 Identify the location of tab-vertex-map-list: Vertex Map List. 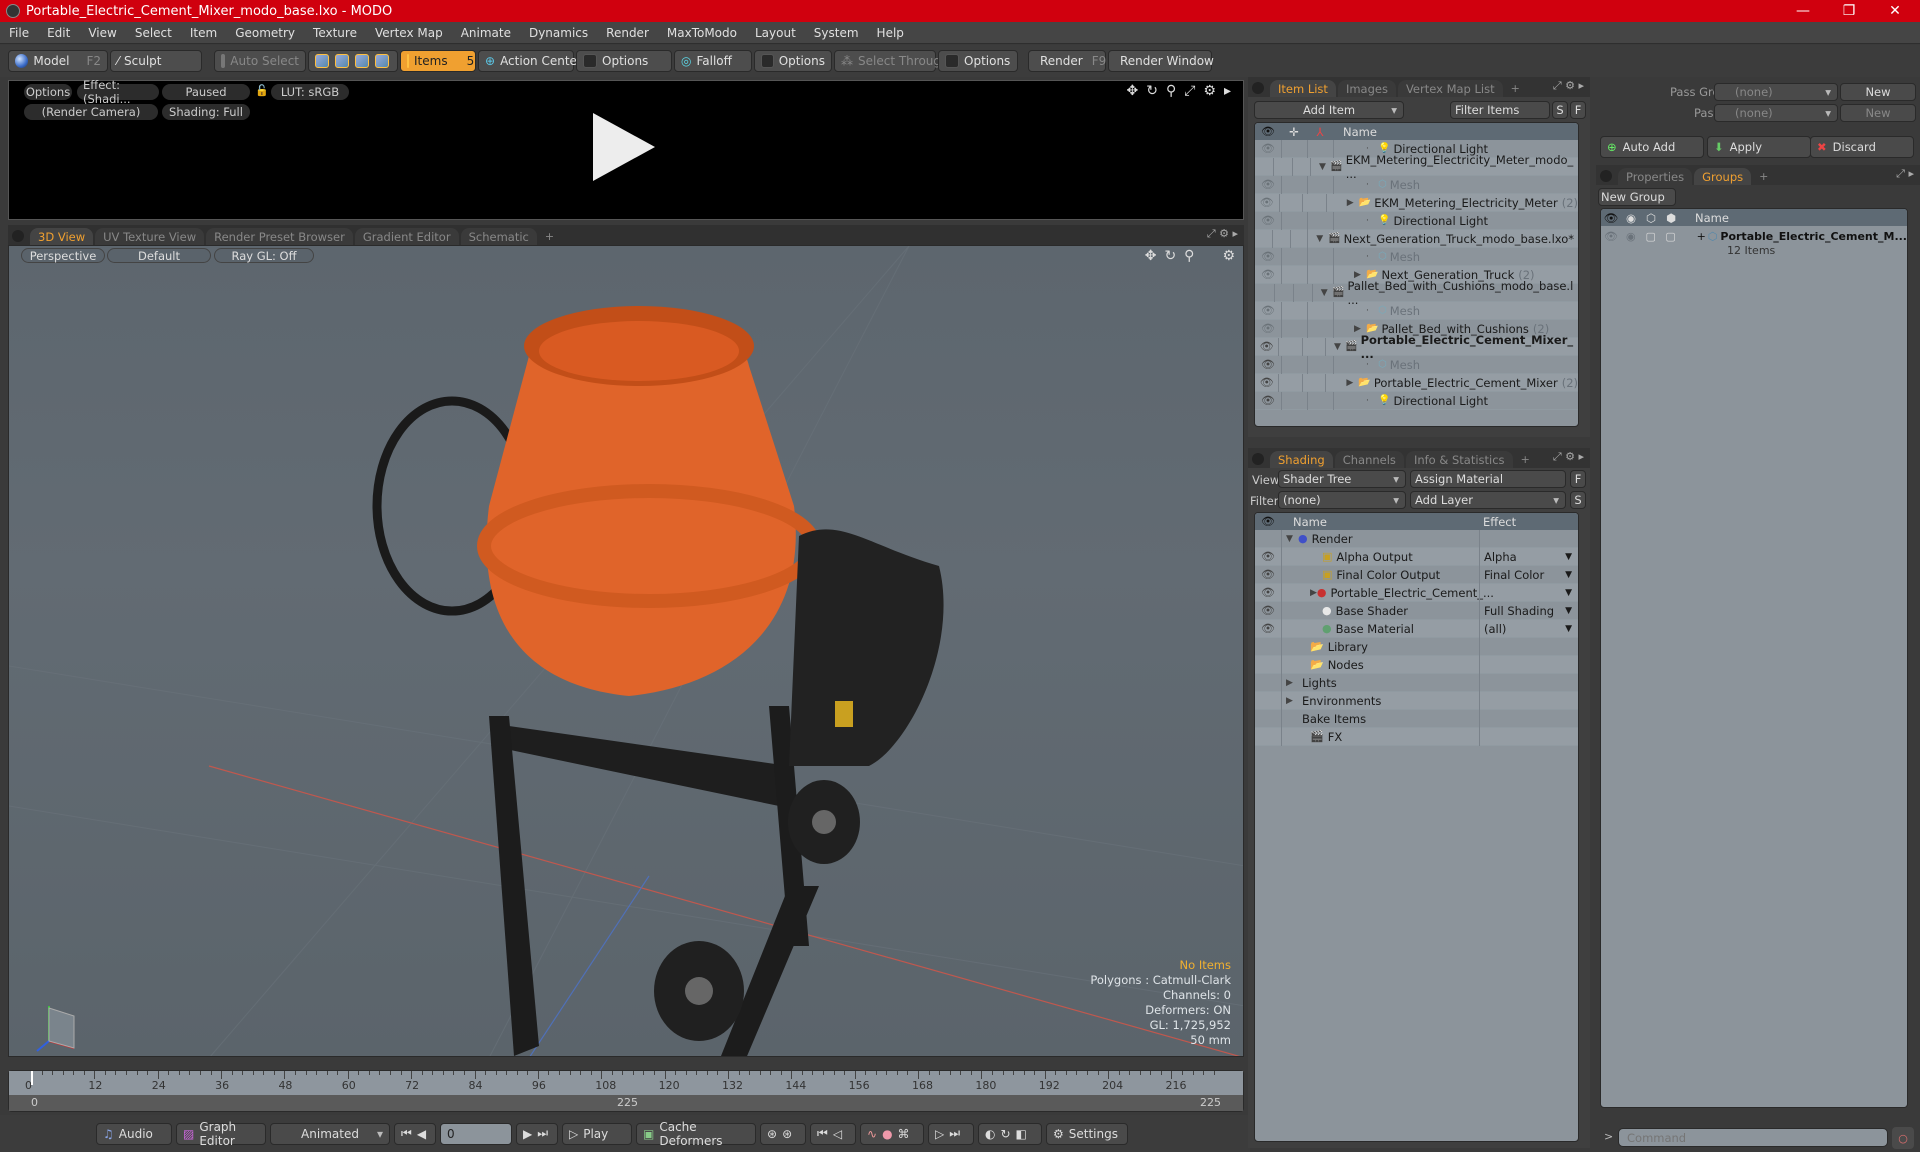
(1450, 88).